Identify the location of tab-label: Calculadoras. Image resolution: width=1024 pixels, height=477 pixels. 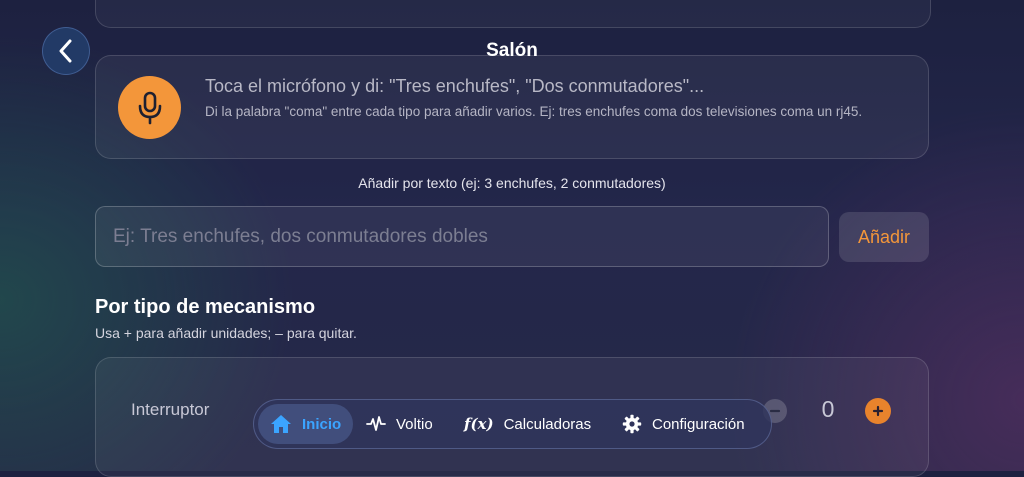
(547, 424).